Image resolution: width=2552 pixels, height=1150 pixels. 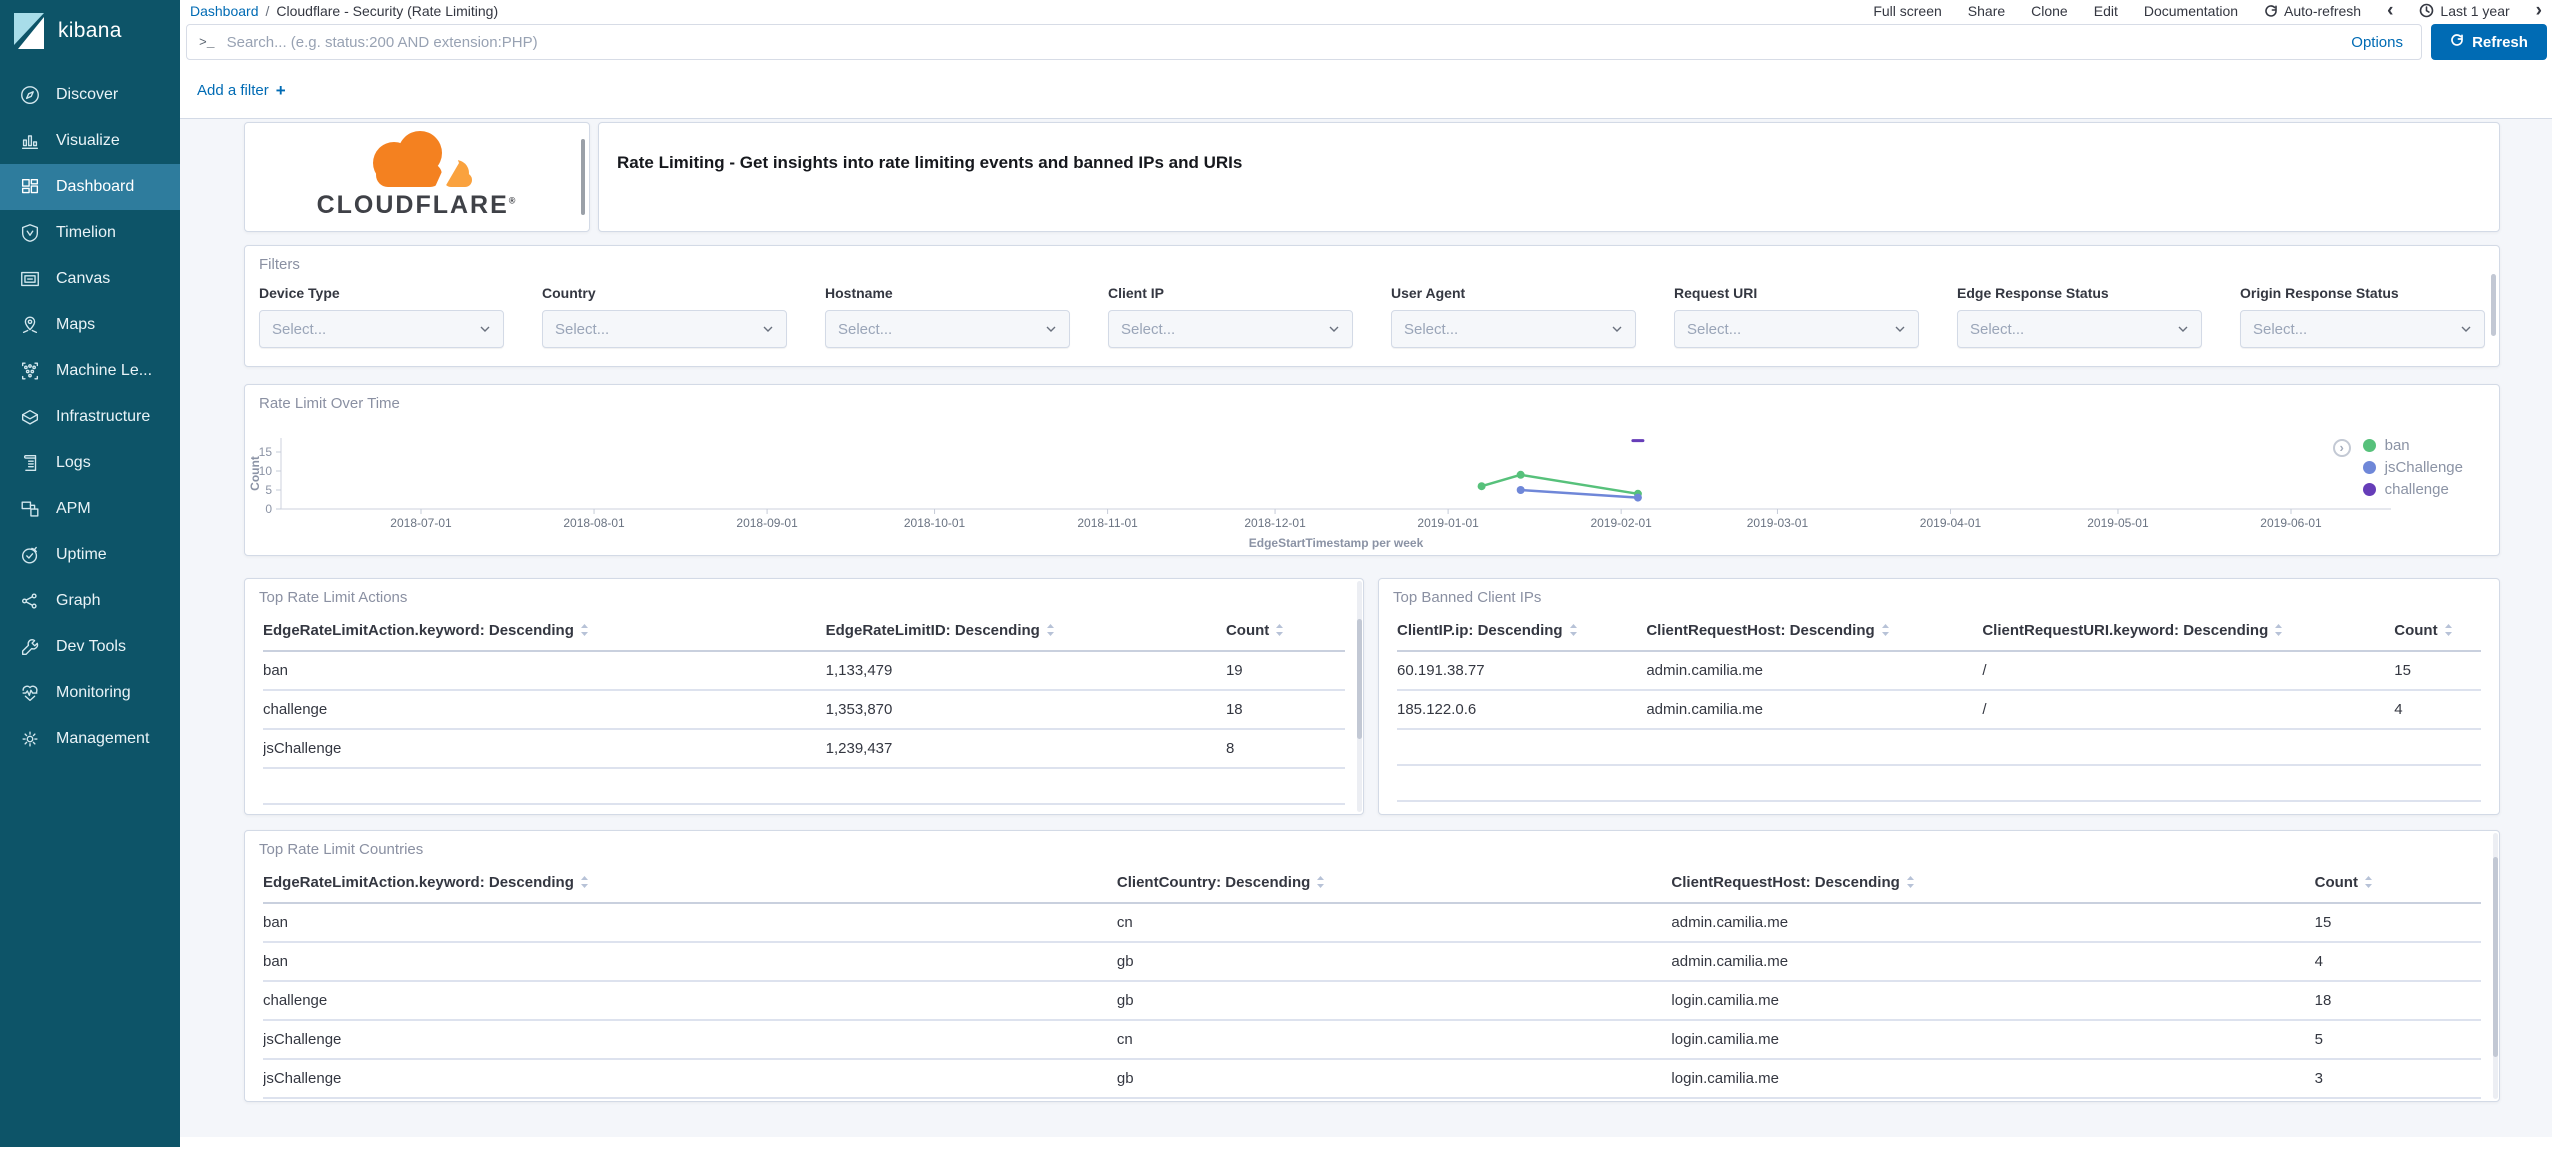 I want to click on sidebar-item-graph: Graph, so click(x=90, y=601).